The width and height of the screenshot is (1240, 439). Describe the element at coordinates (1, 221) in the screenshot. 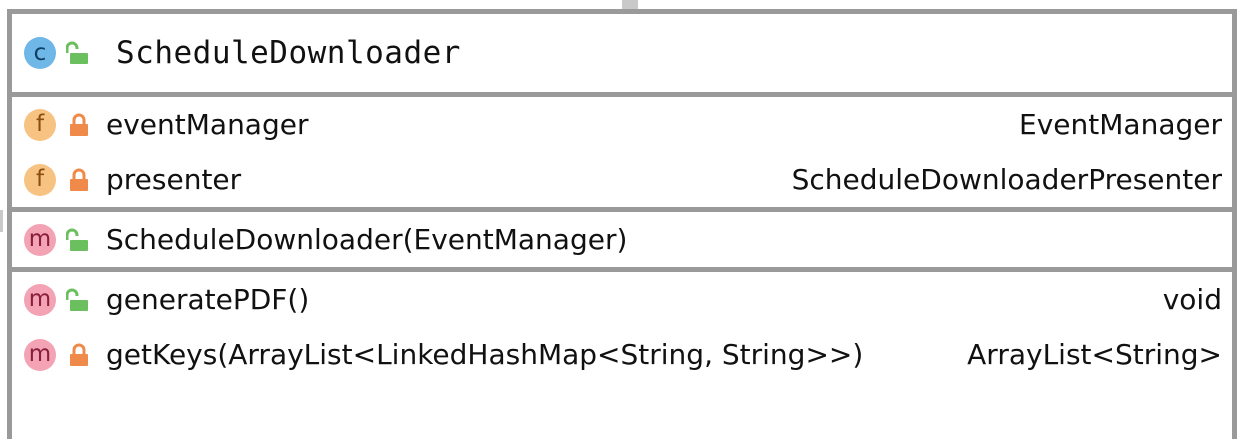

I see `connector-stub-left` at that location.